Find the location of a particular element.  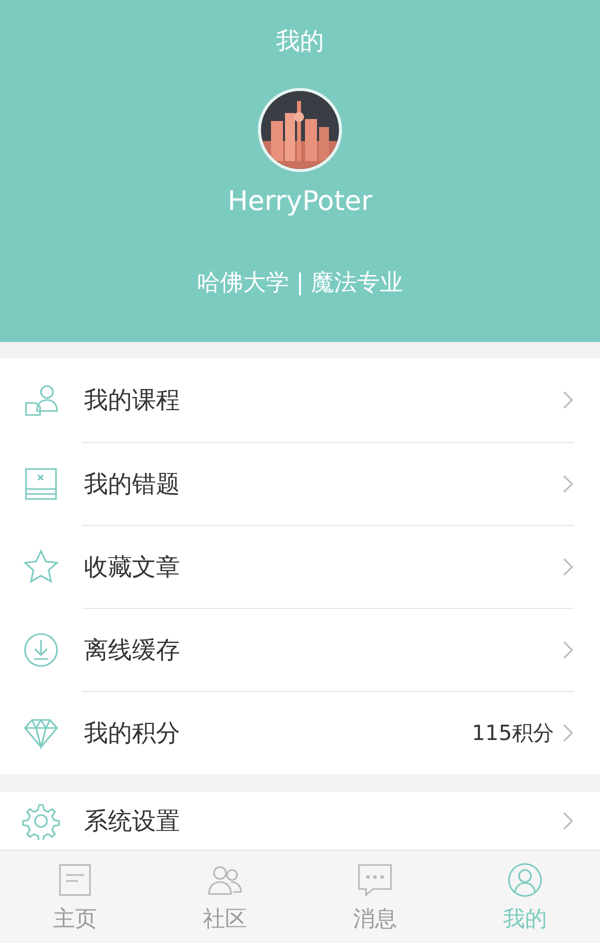

download-icon is located at coordinates (41, 649).